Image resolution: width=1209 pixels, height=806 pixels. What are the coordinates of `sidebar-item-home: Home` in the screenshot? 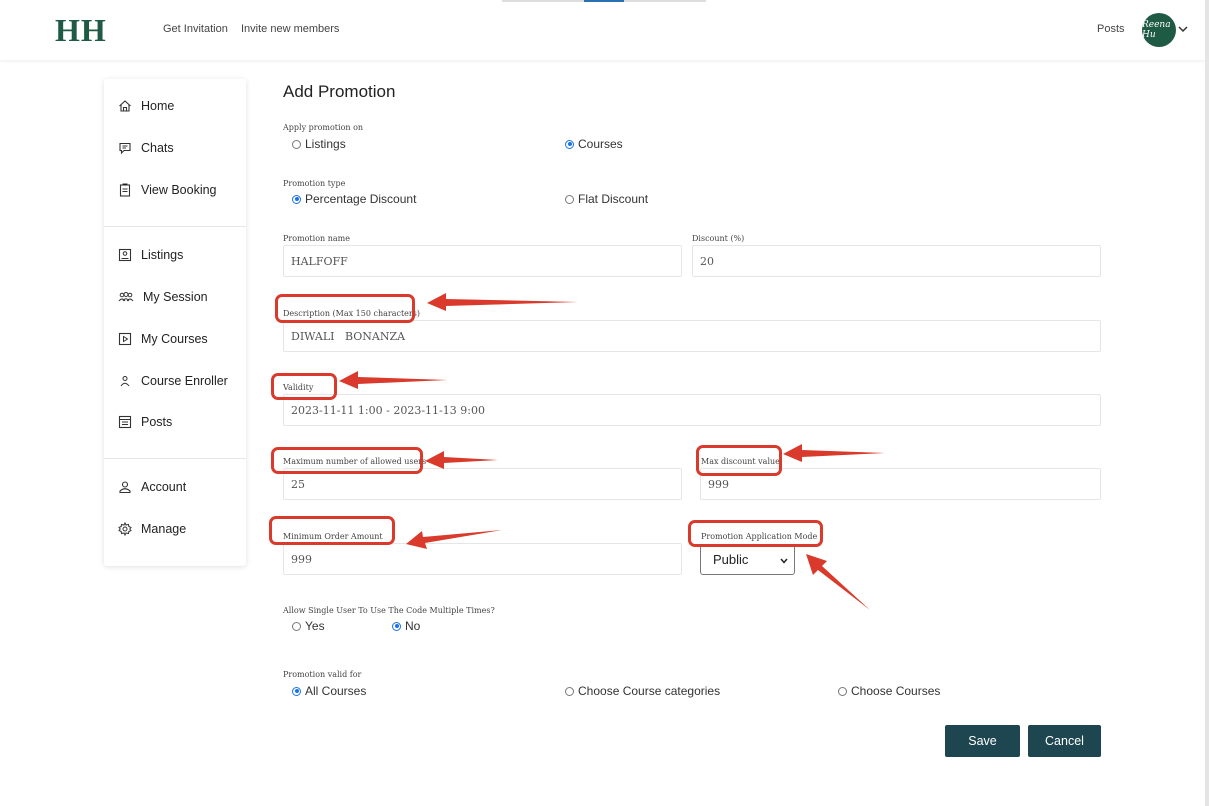 It's located at (146, 106).